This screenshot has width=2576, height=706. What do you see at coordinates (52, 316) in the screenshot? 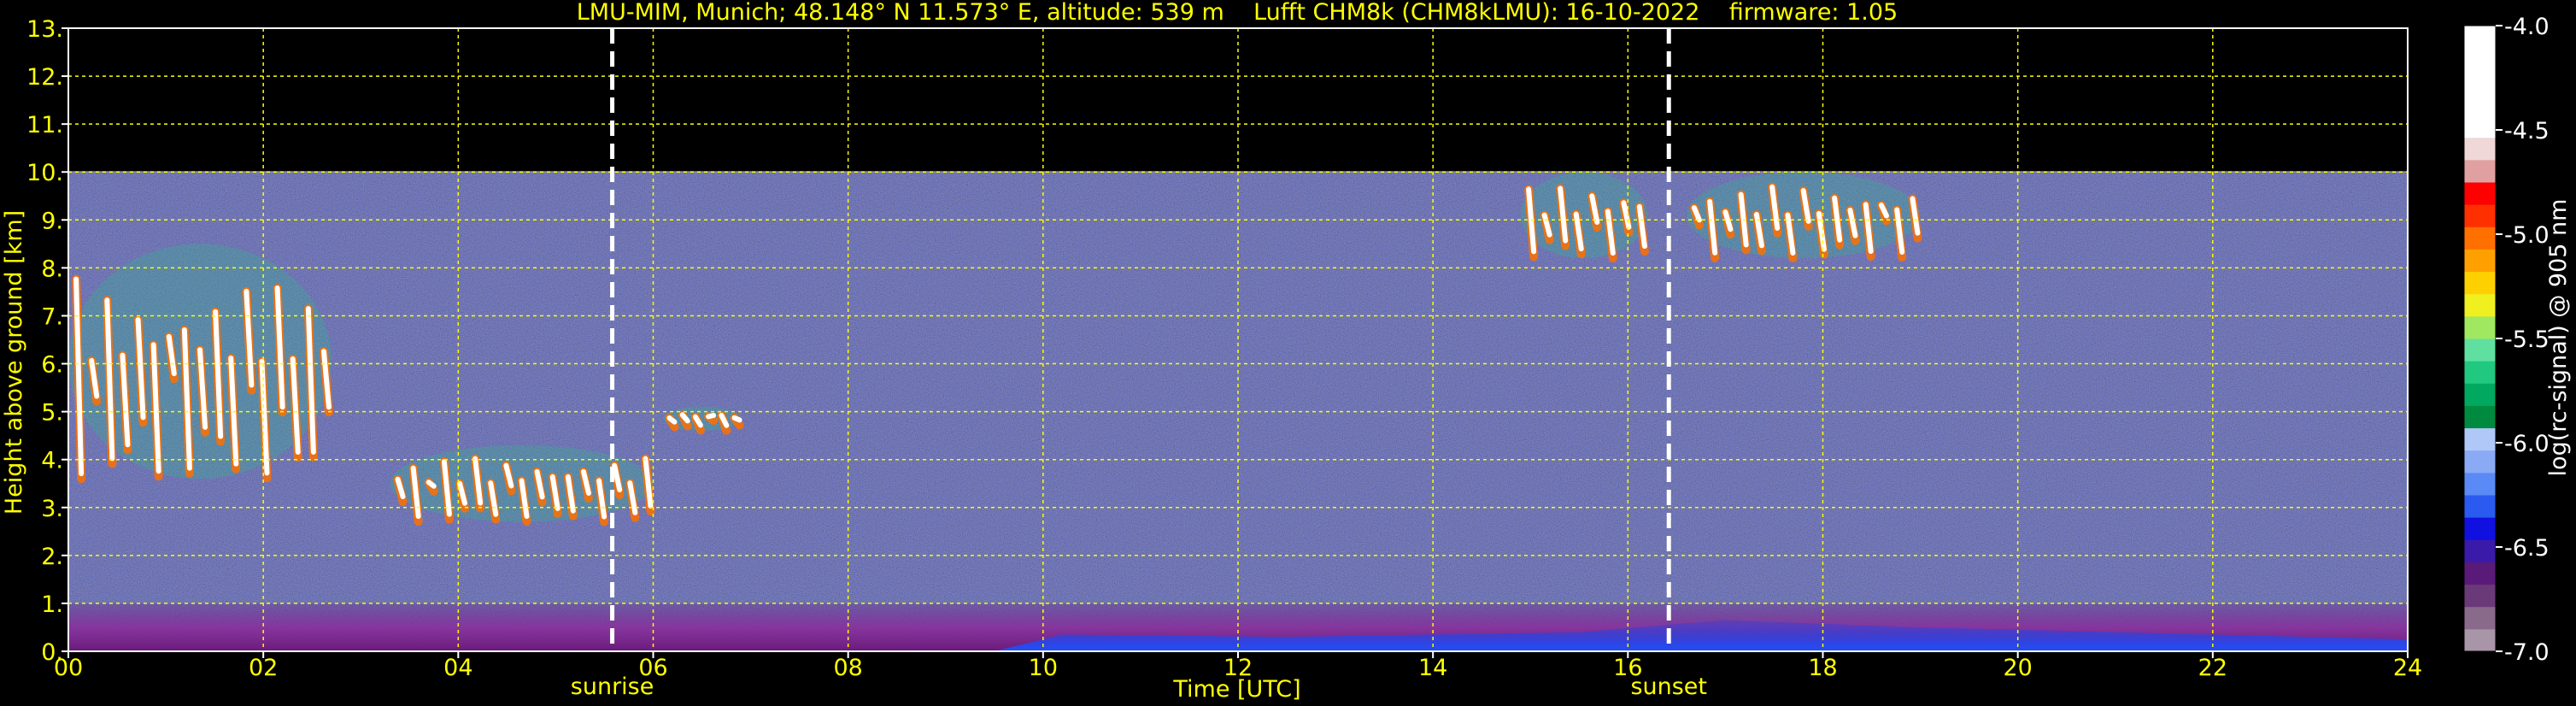
I see `y-tick-label: 7.` at bounding box center [52, 316].